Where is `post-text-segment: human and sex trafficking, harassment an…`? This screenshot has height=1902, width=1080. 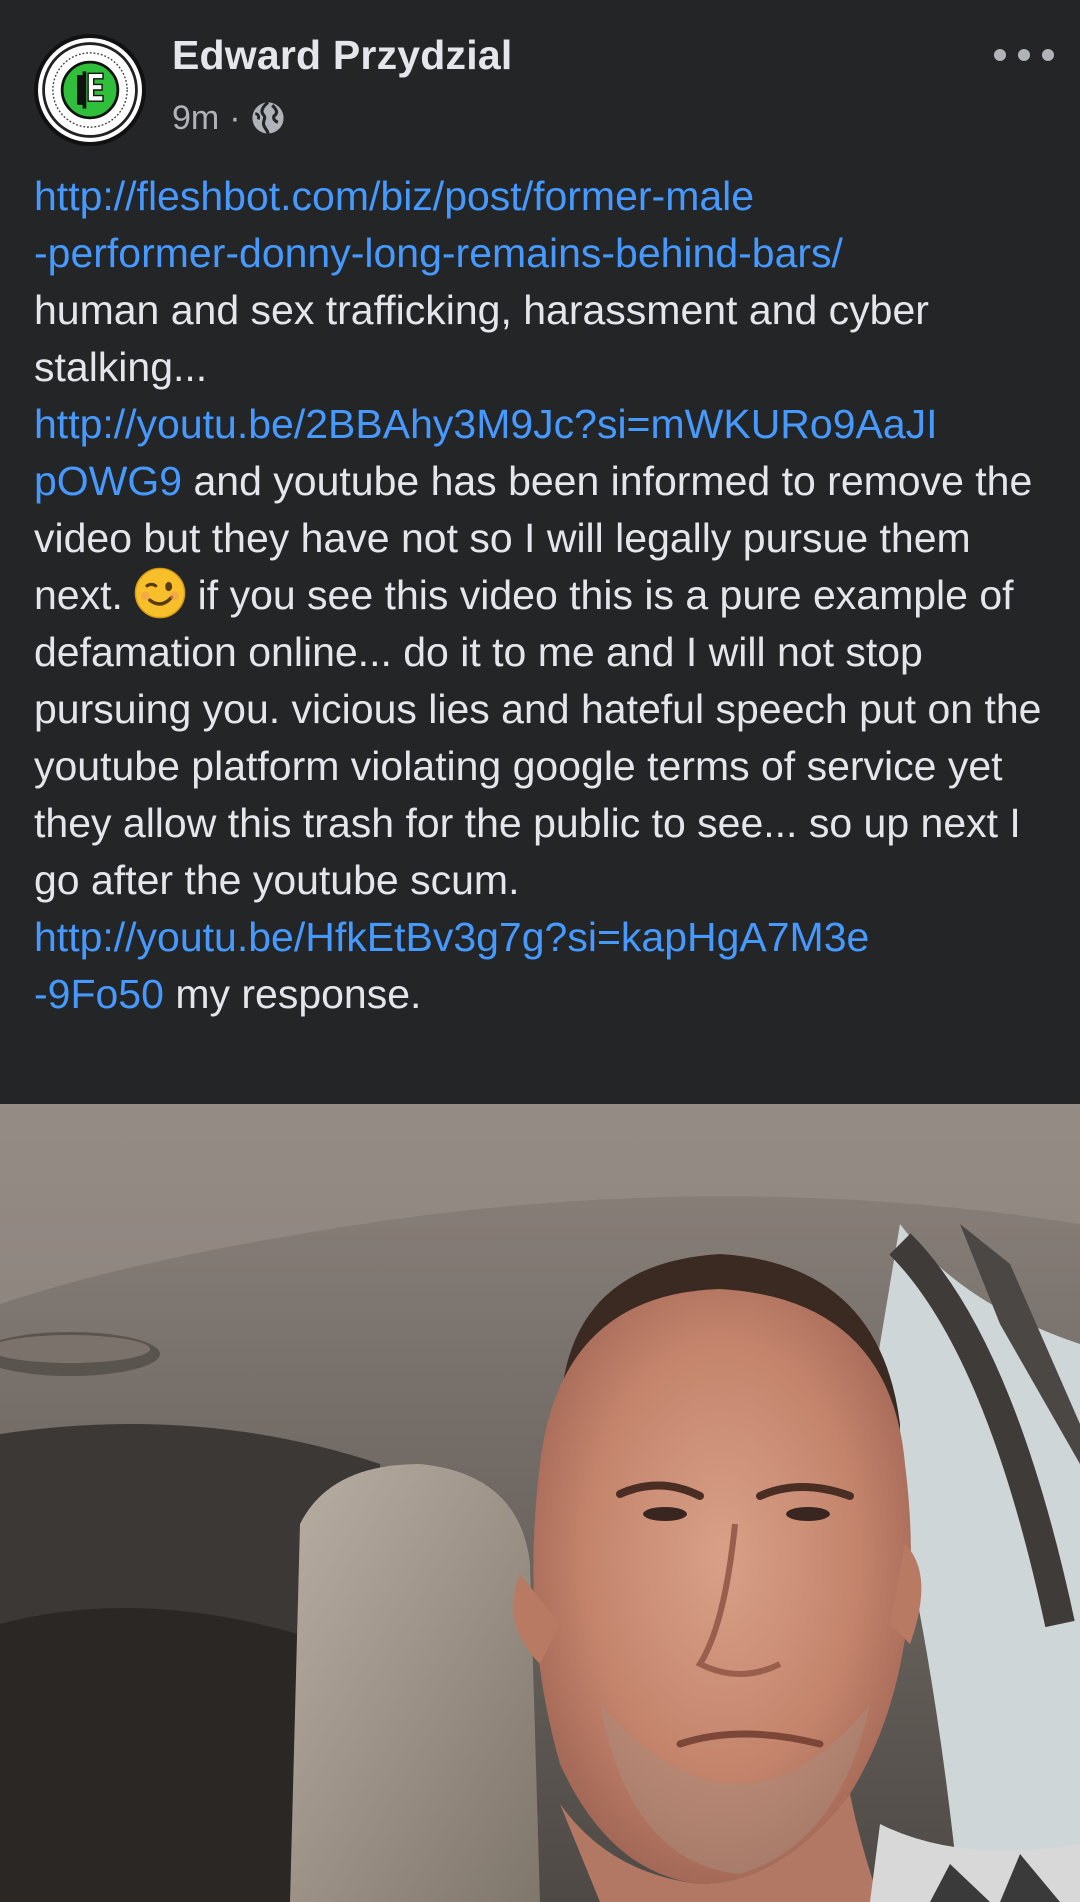
post-text-segment: human and sex trafficking, harassment an… is located at coordinates (481, 338).